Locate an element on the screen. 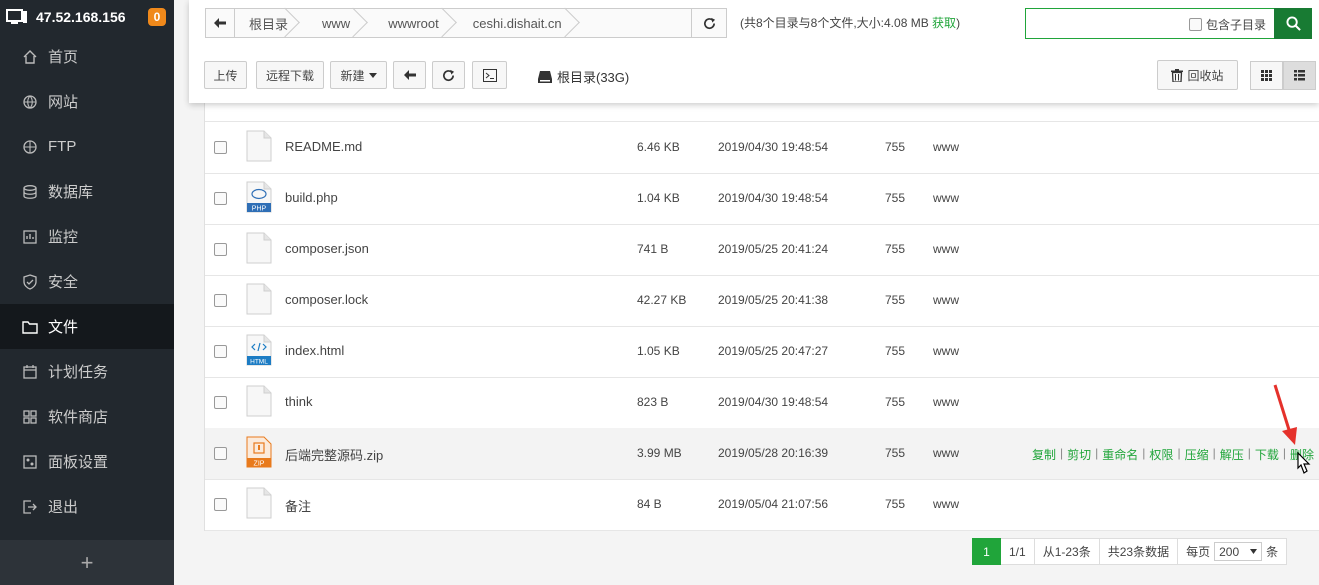 This screenshot has height=585, width=1319. page-current: 1 is located at coordinates (986, 551).